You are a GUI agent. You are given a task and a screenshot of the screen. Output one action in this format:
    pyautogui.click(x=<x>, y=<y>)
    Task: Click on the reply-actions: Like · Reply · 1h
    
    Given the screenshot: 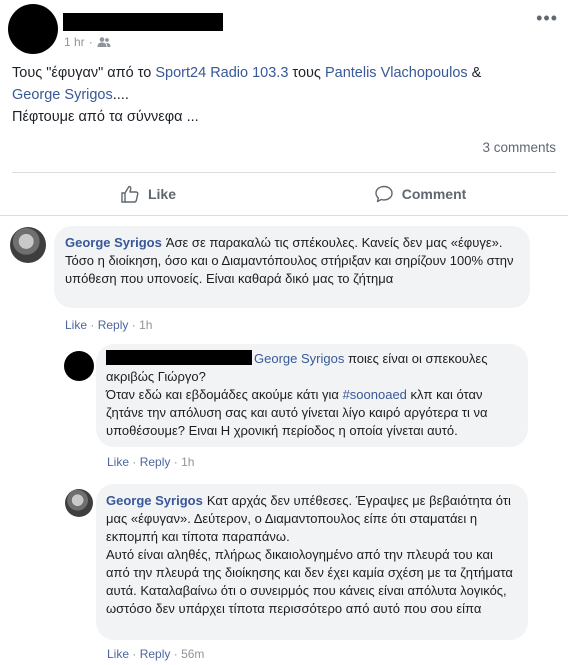 What is the action you would take?
    pyautogui.click(x=151, y=462)
    